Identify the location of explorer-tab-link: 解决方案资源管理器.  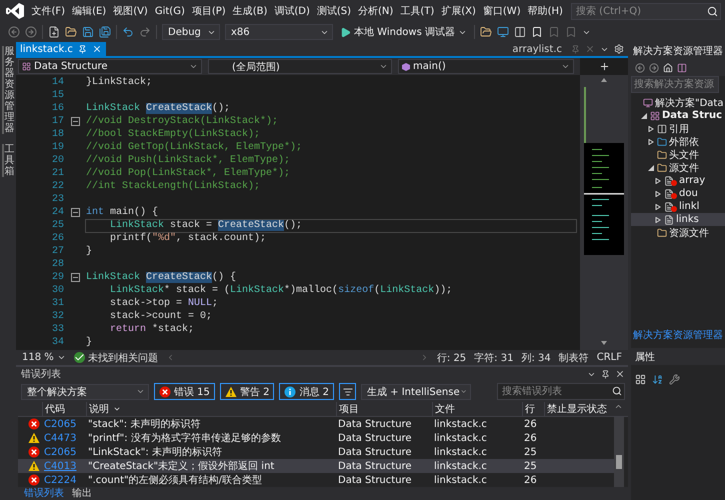
(678, 335).